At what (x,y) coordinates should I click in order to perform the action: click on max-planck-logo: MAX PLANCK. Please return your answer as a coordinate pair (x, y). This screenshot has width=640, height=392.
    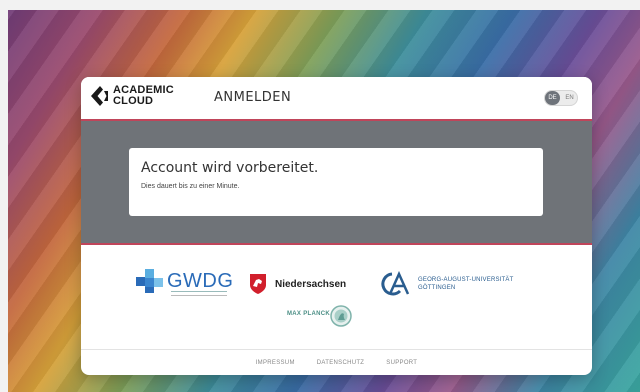
    Looking at the image, I should click on (319, 316).